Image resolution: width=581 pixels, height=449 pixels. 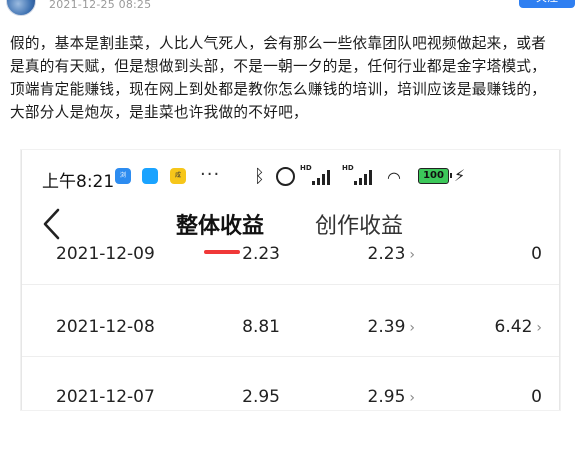 I want to click on tab-creation-earnings: 创作收益, so click(x=359, y=224).